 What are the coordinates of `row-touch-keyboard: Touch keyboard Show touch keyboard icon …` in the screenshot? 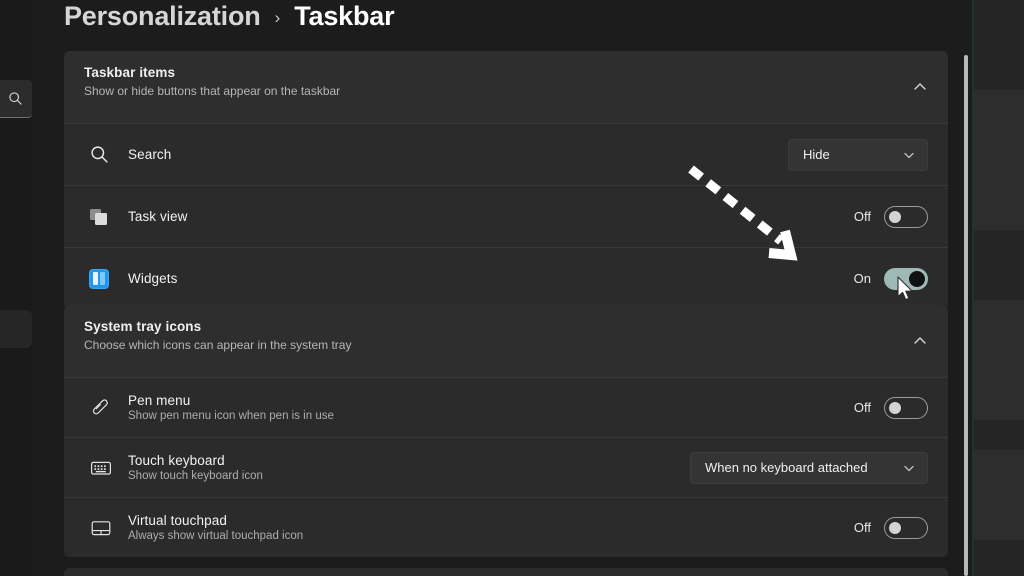 It's located at (506, 467).